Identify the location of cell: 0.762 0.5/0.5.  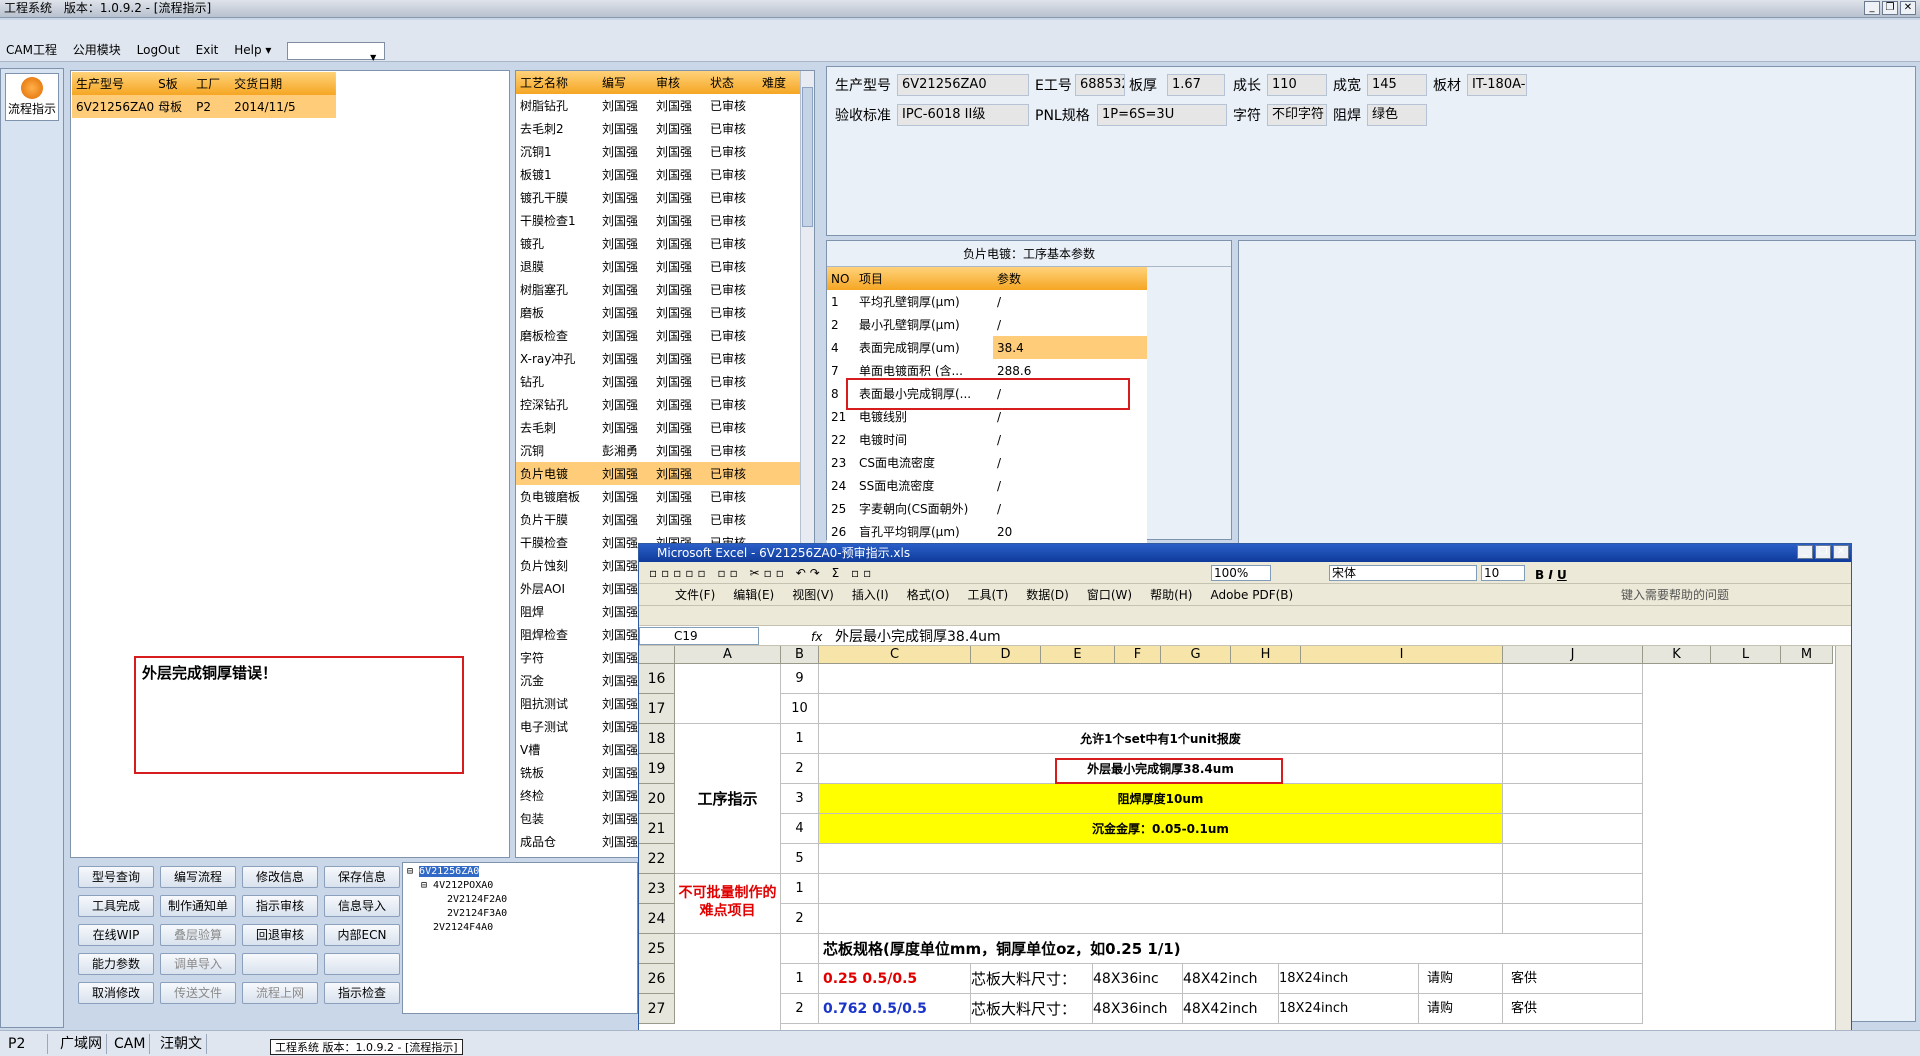
(895, 1009).